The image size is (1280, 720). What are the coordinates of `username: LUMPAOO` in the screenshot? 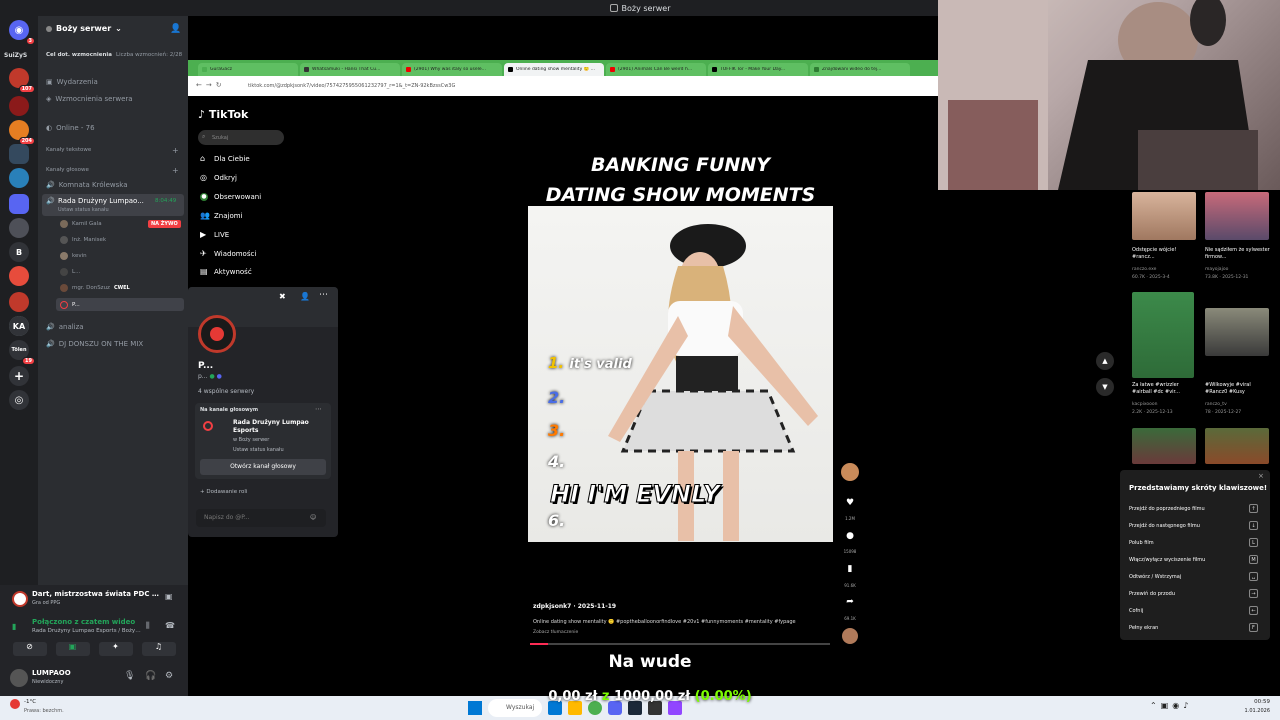 It's located at (51, 673).